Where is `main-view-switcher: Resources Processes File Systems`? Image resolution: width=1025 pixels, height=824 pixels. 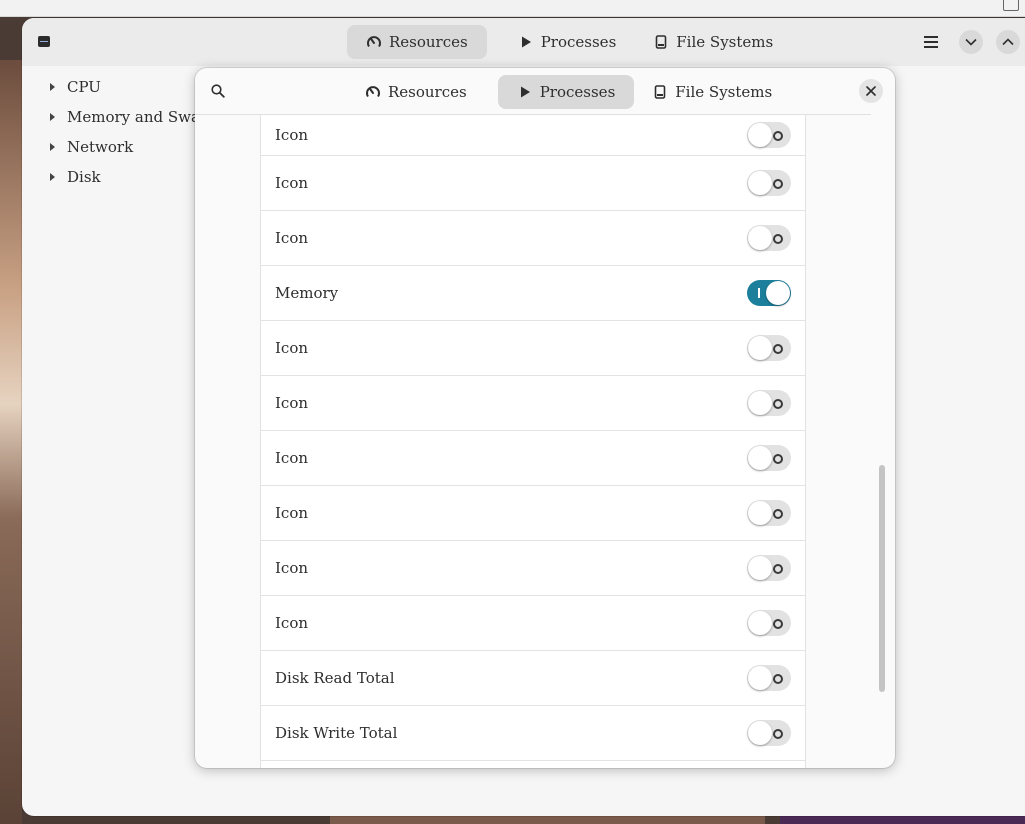 main-view-switcher: Resources Processes File Systems is located at coordinates (569, 42).